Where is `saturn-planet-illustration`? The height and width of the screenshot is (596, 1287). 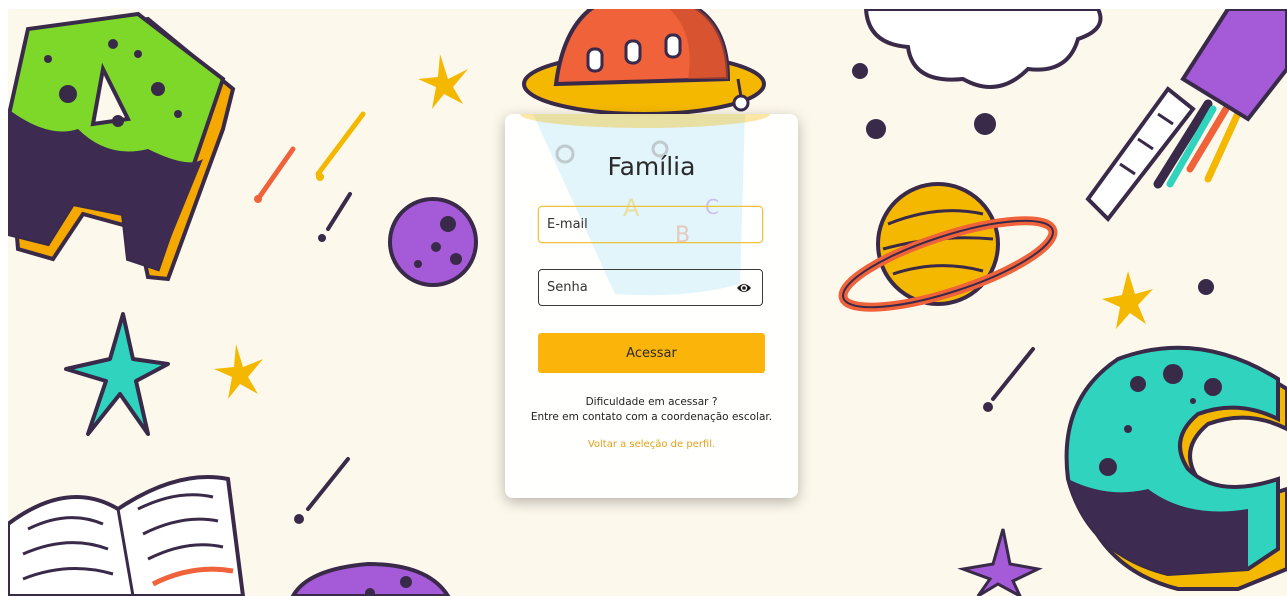 saturn-planet-illustration is located at coordinates (948, 247).